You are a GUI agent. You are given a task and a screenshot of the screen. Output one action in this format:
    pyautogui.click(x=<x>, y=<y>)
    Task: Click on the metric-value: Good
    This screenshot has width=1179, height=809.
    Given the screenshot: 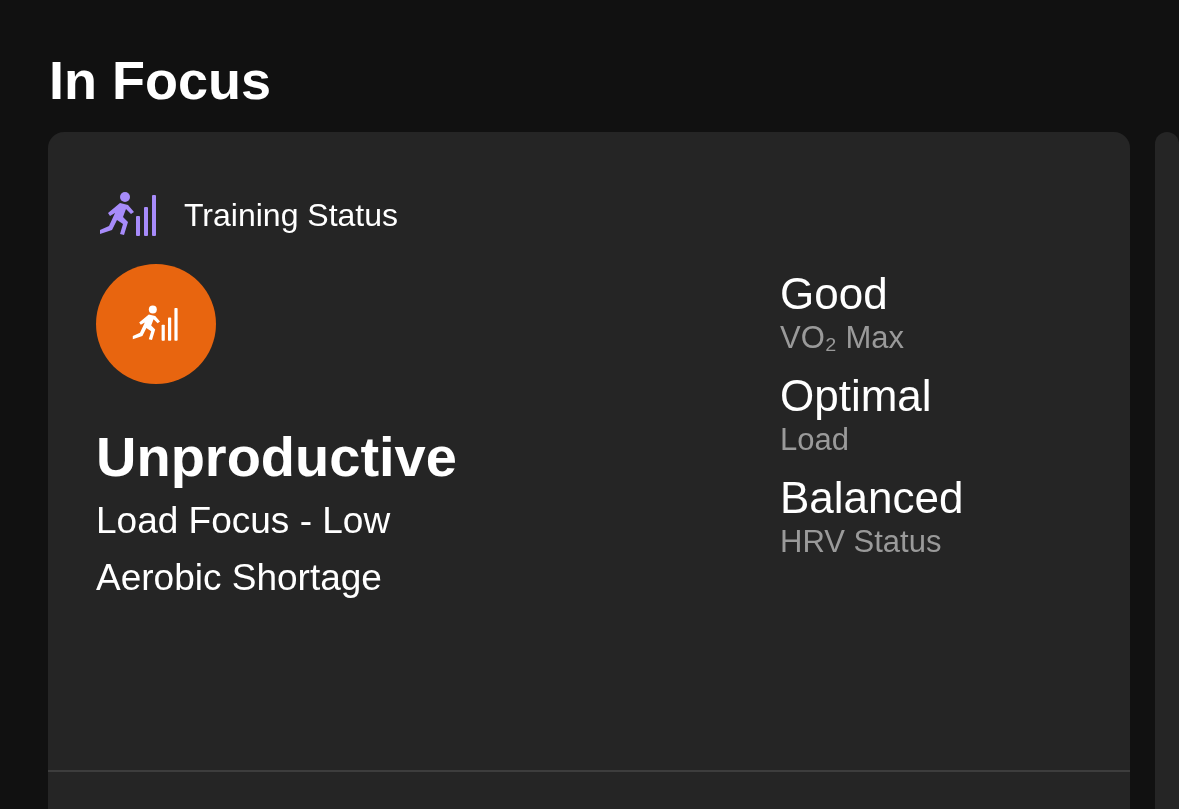 What is the action you would take?
    pyautogui.click(x=834, y=294)
    